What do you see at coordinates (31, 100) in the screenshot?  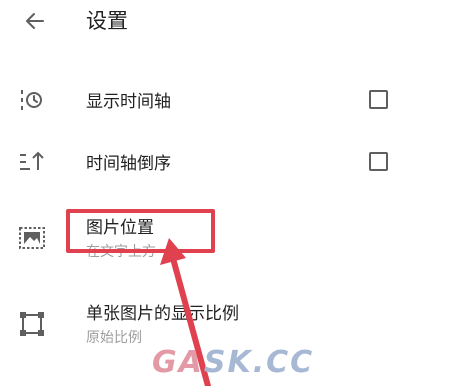 I see `timeline-clock-icon` at bounding box center [31, 100].